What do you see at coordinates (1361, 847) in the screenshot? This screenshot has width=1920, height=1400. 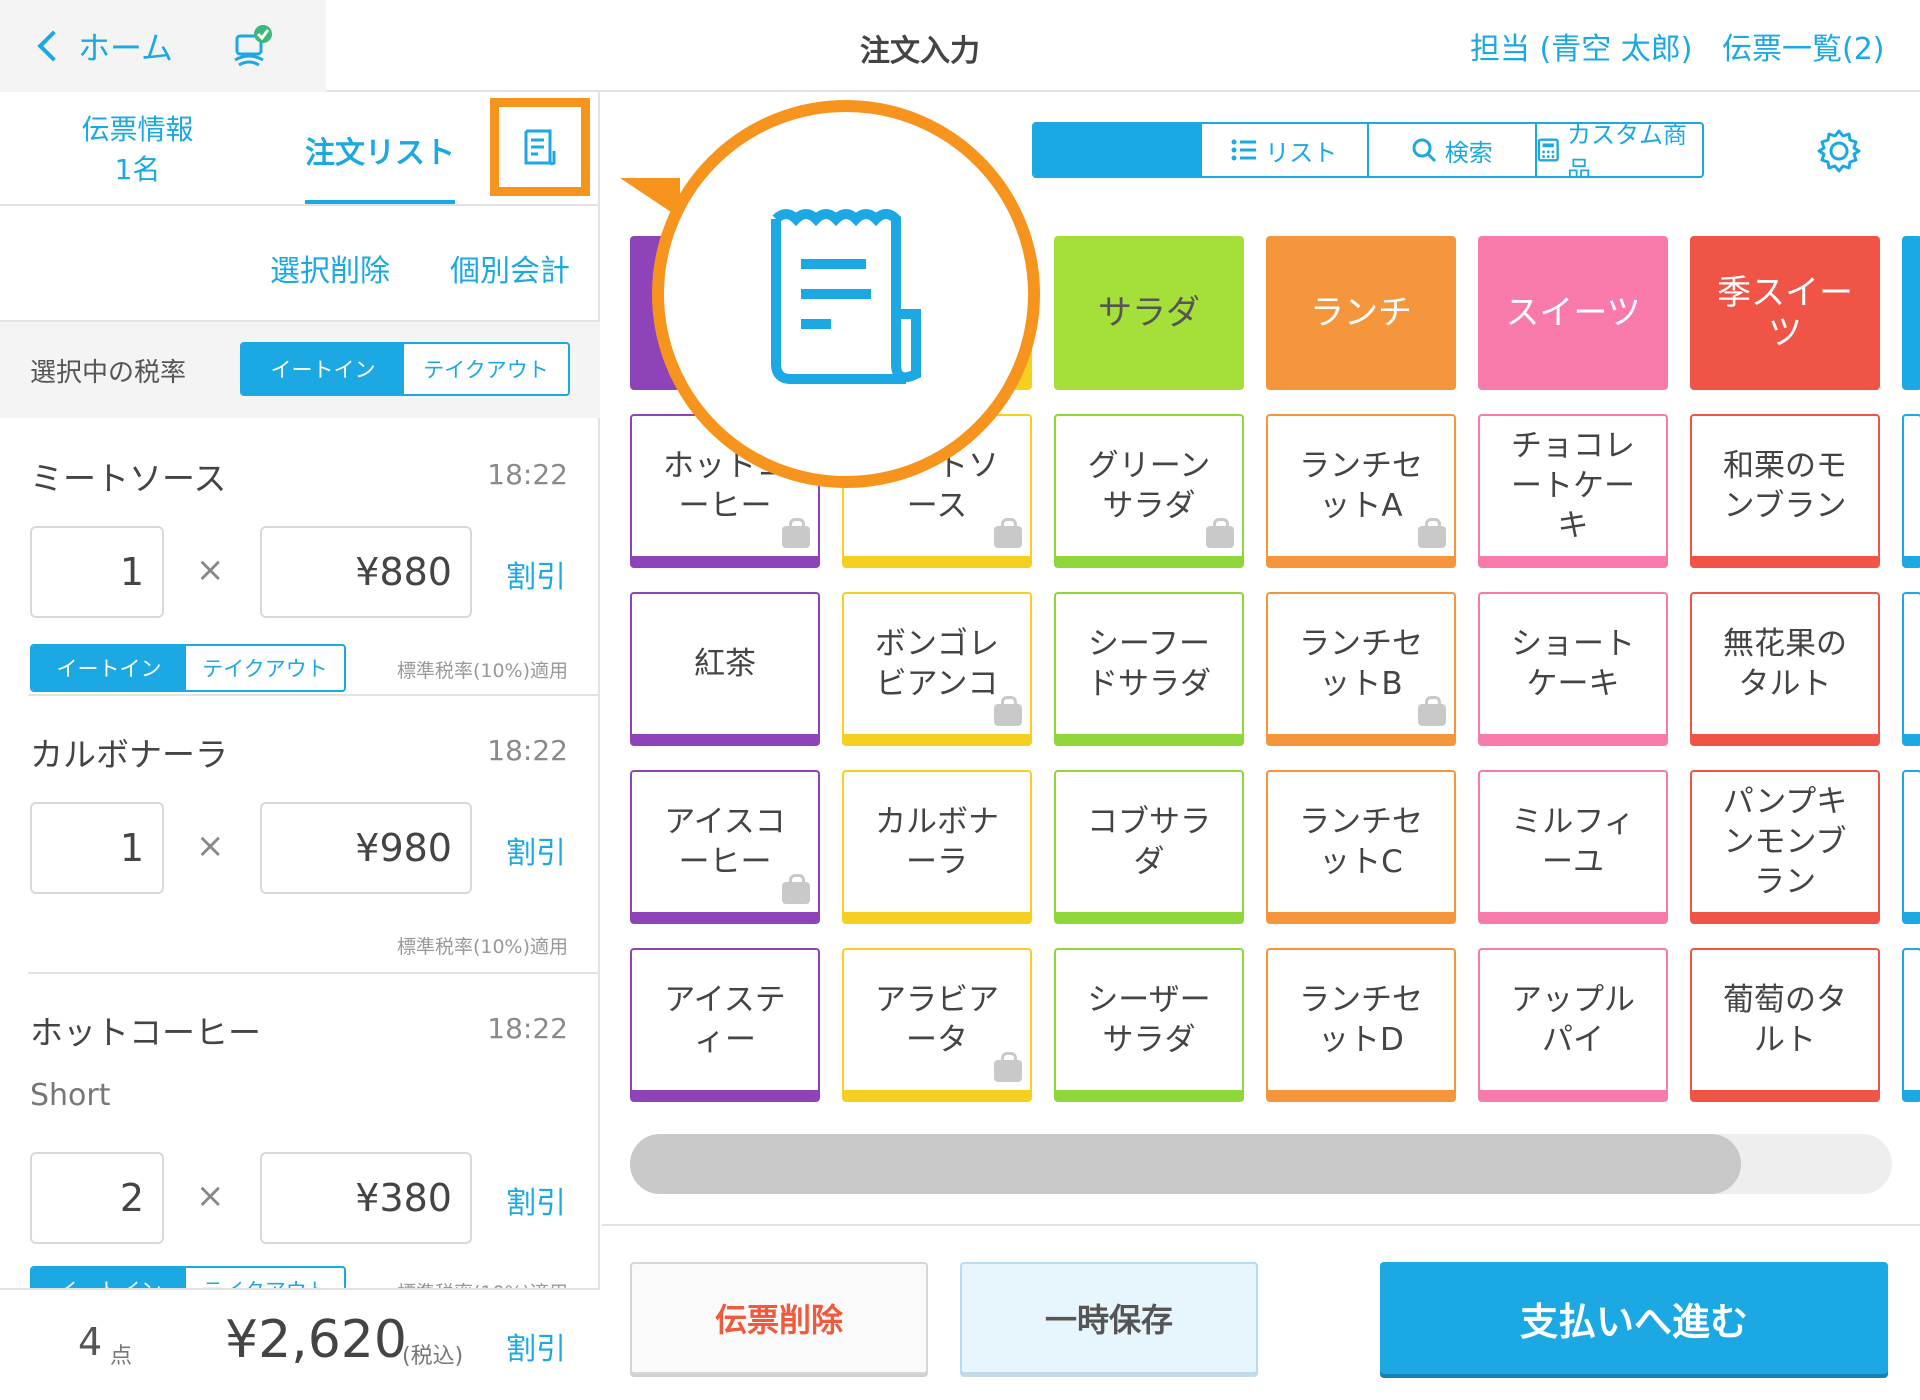 I see `product-tile: ランチセットC` at bounding box center [1361, 847].